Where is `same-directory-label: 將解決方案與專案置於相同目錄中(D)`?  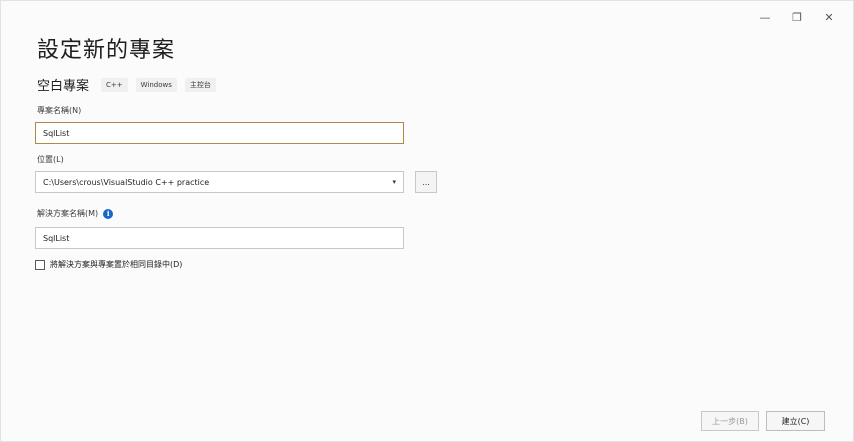
same-directory-label: 將解決方案與專案置於相同目錄中(D) is located at coordinates (116, 264).